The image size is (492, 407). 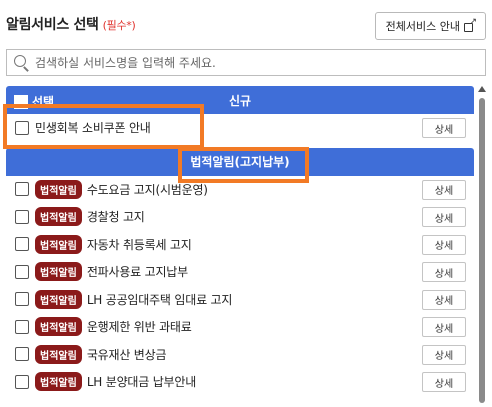 What do you see at coordinates (482, 89) in the screenshot?
I see `scroll-up-arrow-icon` at bounding box center [482, 89].